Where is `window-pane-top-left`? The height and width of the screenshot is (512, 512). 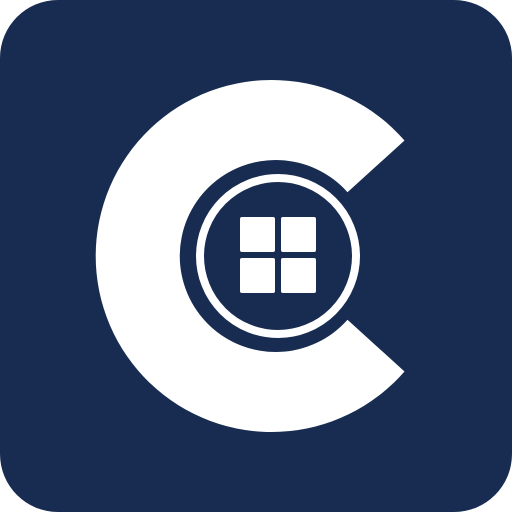
window-pane-top-left is located at coordinates (257, 234).